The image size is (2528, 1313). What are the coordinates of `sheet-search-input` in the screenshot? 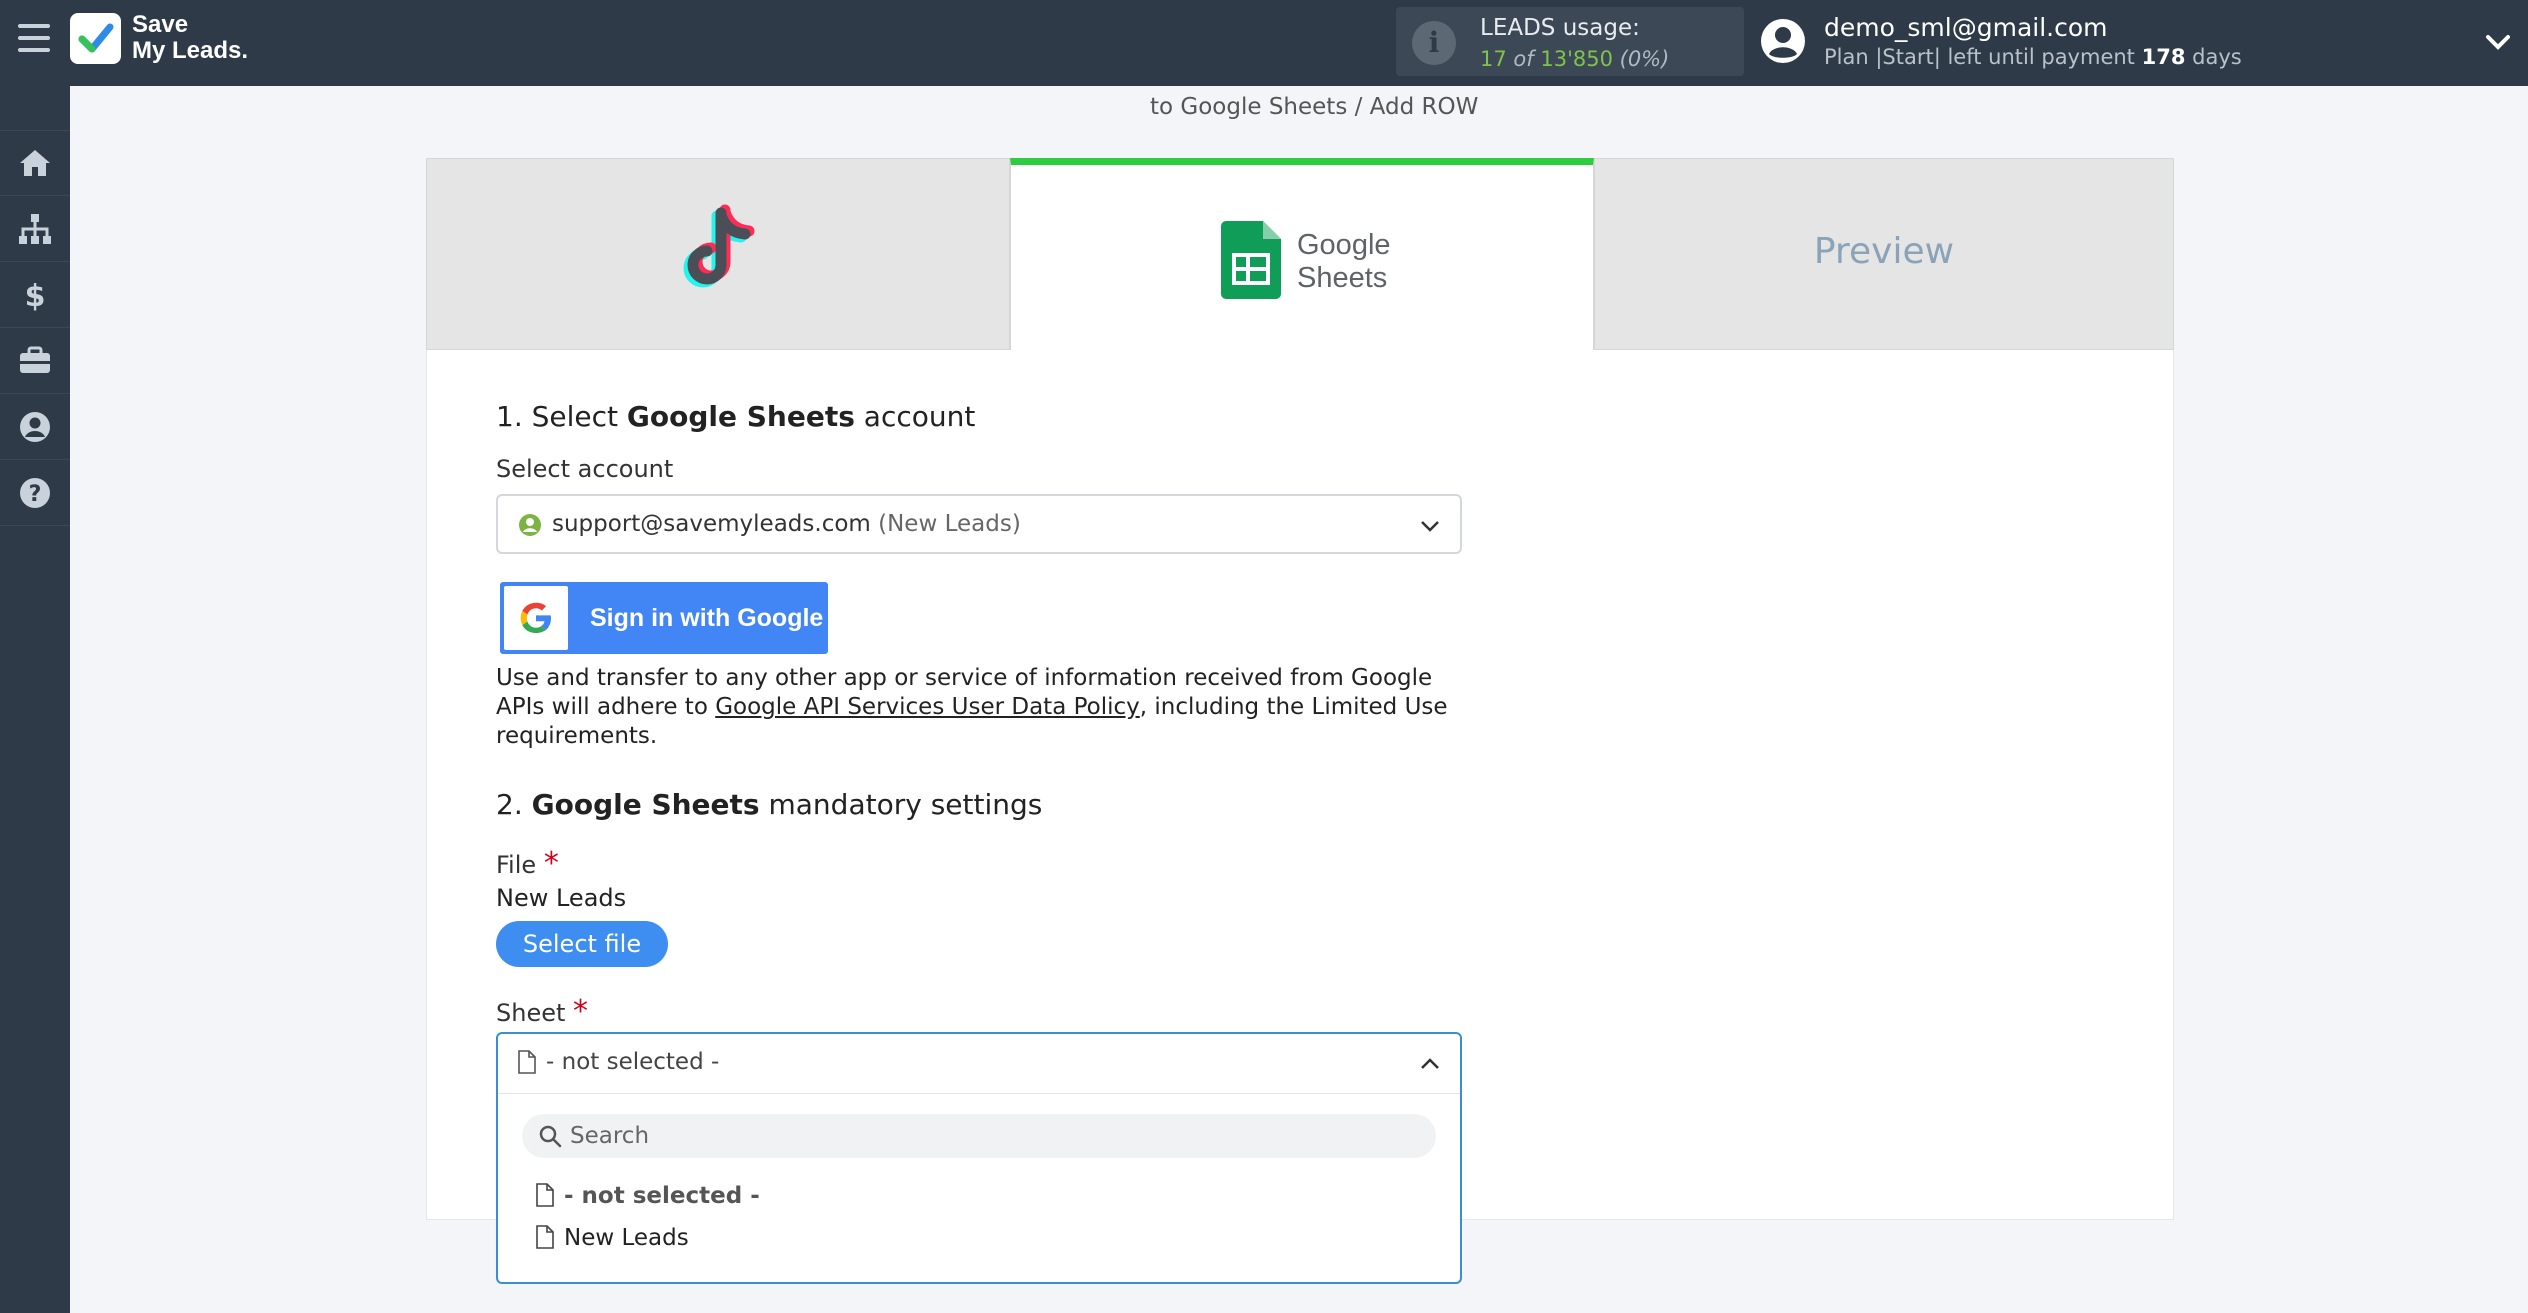 It's located at (990, 1136).